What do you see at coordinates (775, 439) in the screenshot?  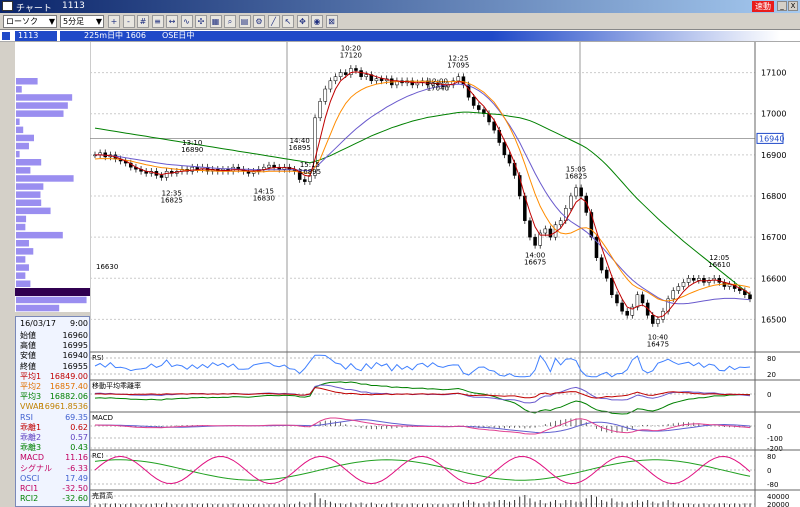 I see `macd-tick-label: -100` at bounding box center [775, 439].